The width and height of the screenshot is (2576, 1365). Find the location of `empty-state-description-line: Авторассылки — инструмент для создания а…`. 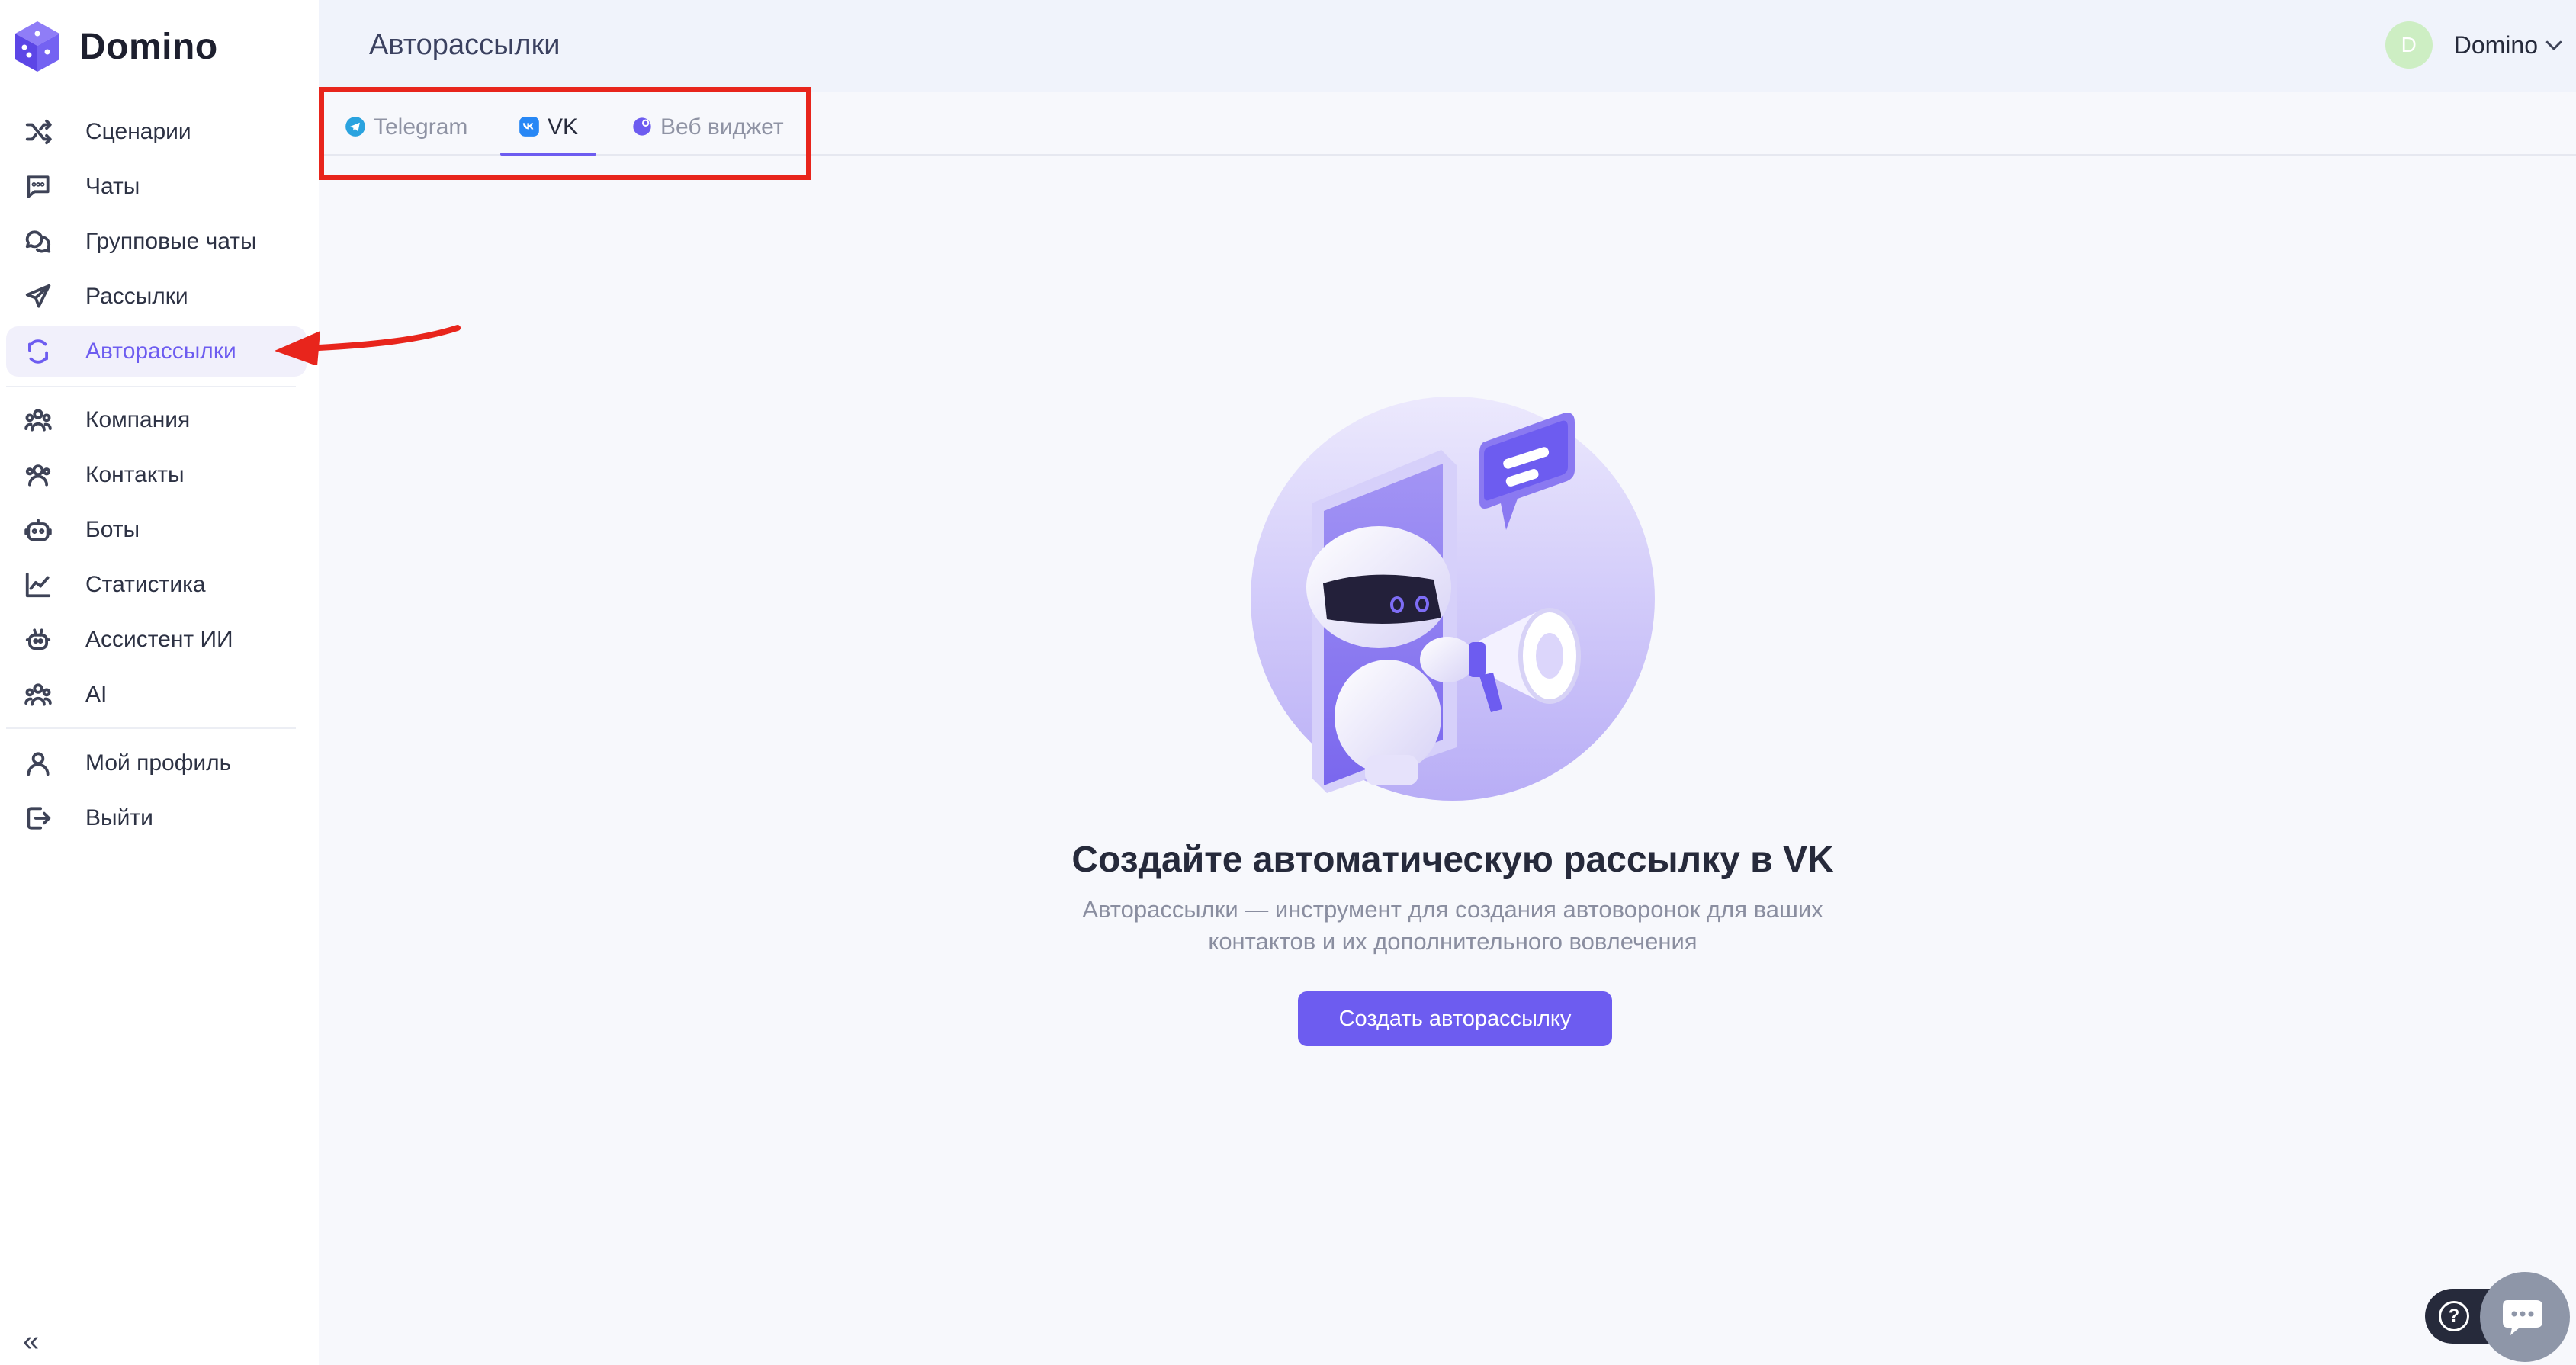

empty-state-description-line: Авторассылки — инструмент для создания а… is located at coordinates (1452, 909).